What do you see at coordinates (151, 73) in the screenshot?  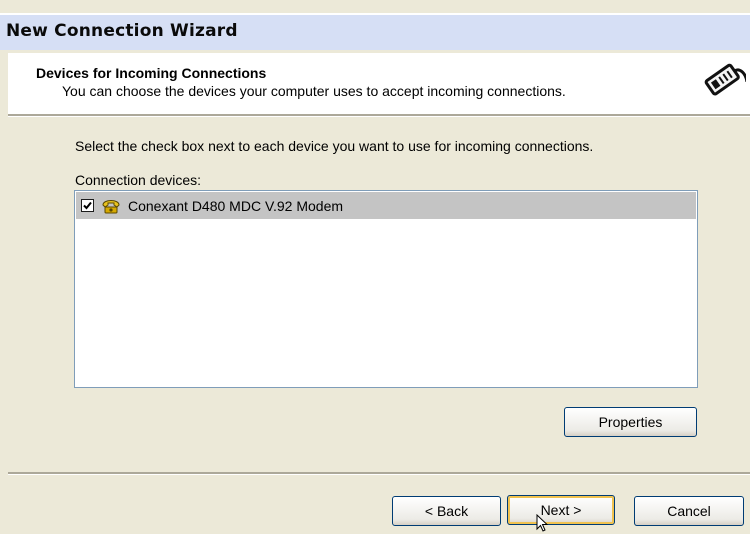 I see `header-title: Devices for Incoming Connections` at bounding box center [151, 73].